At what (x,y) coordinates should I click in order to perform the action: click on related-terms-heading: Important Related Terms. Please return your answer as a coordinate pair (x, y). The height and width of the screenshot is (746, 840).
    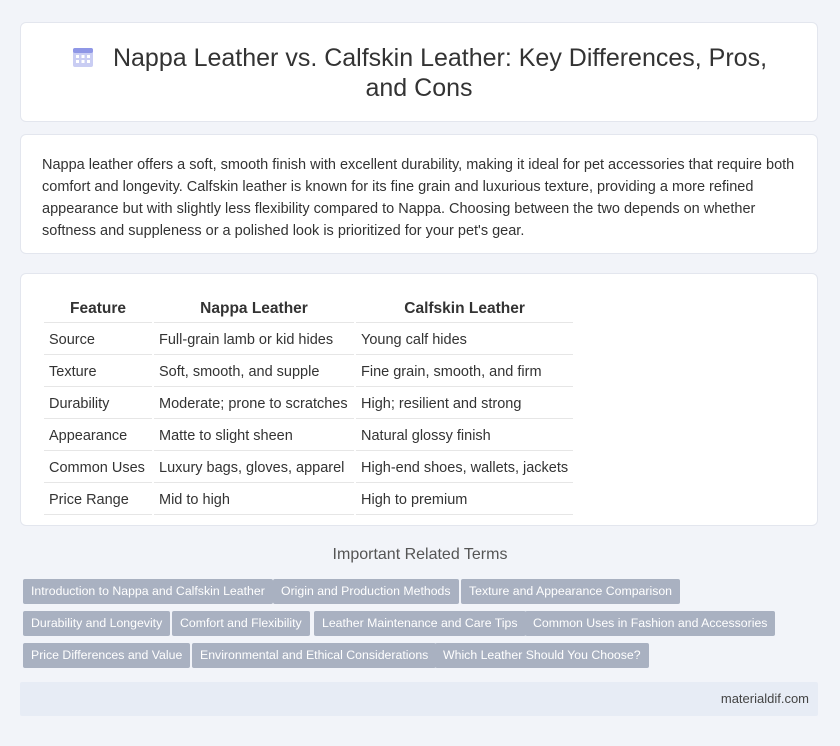
    Looking at the image, I should click on (420, 554).